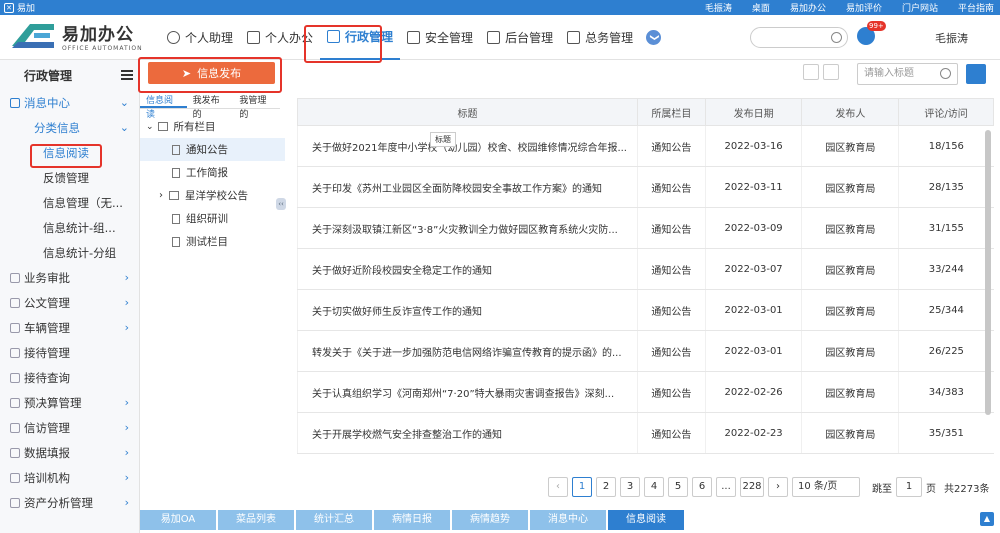 The image size is (1000, 533). Describe the element at coordinates (210, 75) in the screenshot. I see `highlight-publish-box` at that location.